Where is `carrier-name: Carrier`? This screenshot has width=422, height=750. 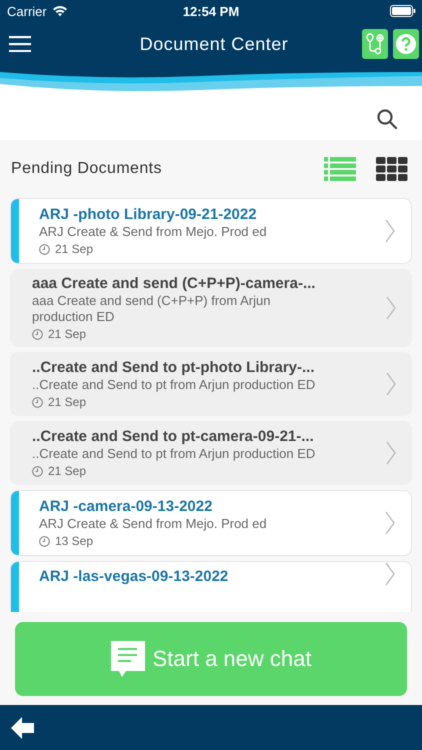
carrier-name: Carrier is located at coordinates (27, 11).